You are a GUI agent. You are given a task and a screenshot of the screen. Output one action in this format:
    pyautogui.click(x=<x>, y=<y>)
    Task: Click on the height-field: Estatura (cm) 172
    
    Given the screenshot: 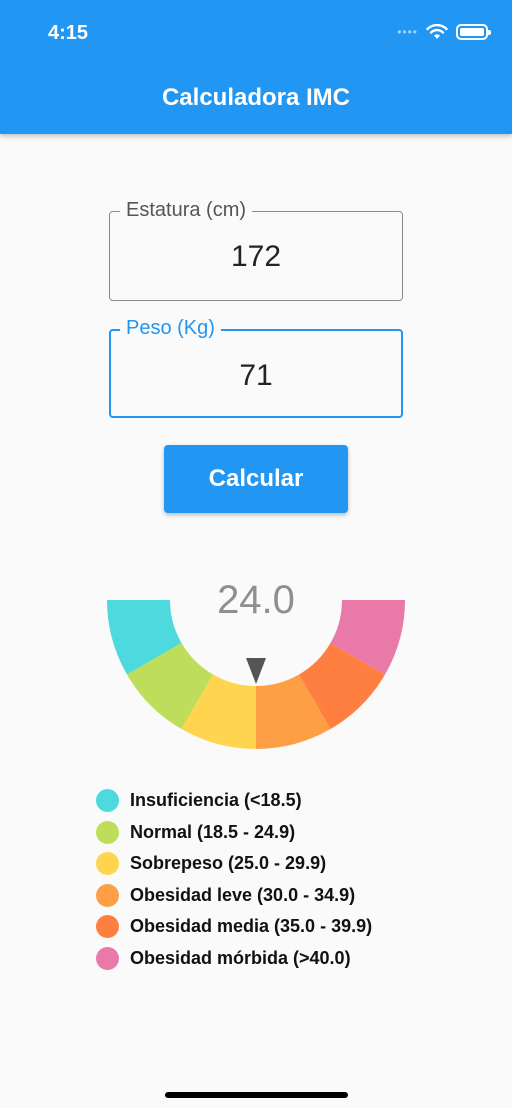 What is the action you would take?
    pyautogui.click(x=256, y=249)
    